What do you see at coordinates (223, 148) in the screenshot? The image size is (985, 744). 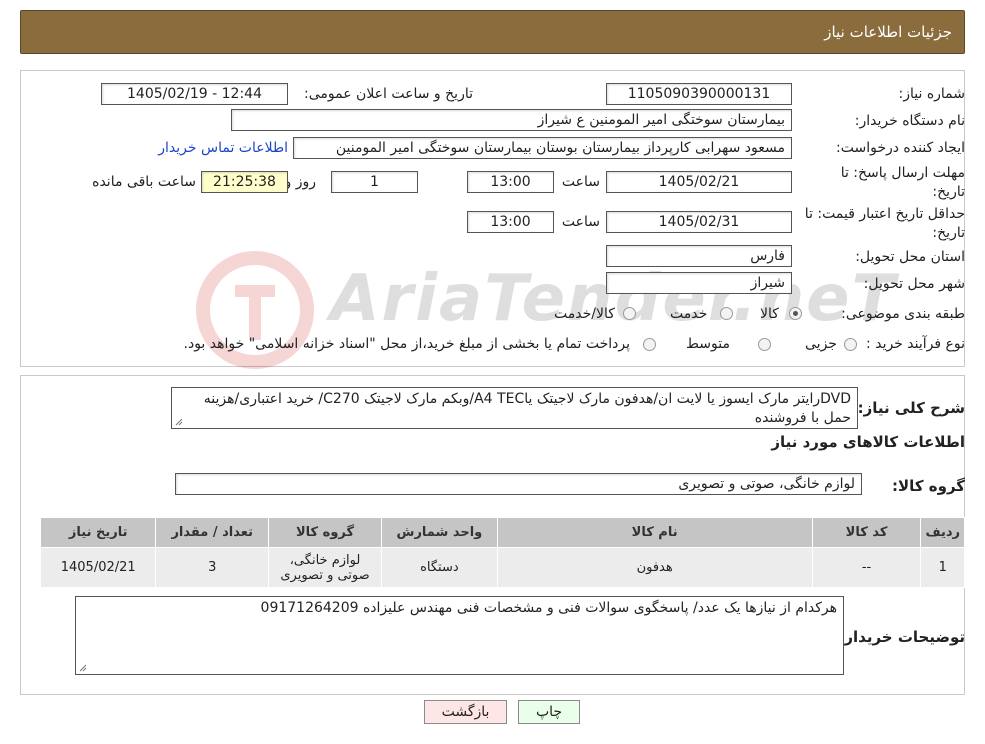 I see `buyer-contact-link: اطلاعات تماس خریدار` at bounding box center [223, 148].